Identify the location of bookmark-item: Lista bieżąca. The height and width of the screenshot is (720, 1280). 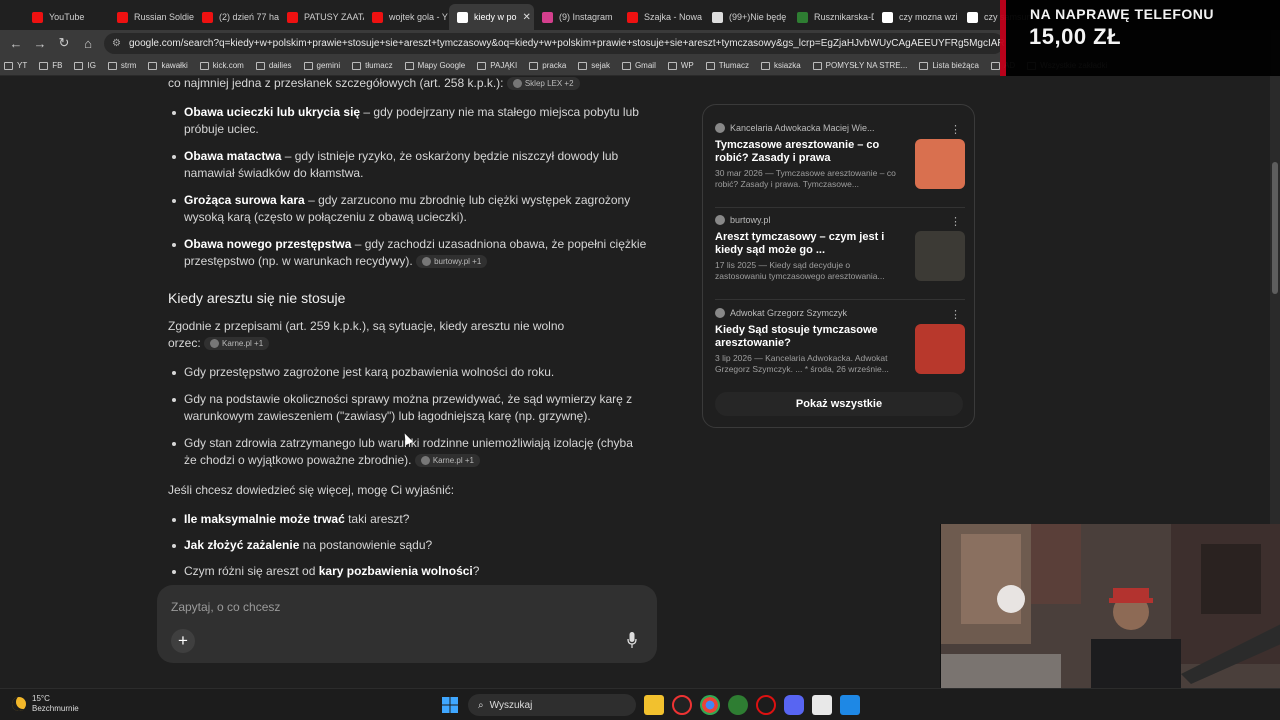
(949, 65).